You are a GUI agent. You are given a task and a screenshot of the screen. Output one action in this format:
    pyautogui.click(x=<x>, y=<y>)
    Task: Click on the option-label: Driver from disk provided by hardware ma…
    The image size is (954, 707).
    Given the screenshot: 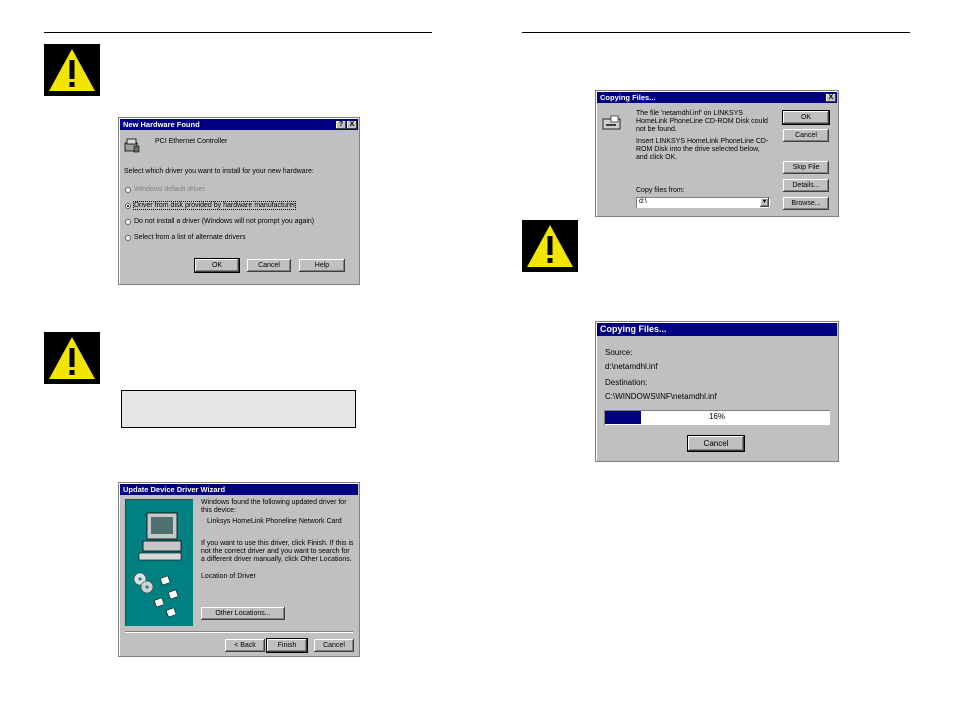 What is the action you would take?
    pyautogui.click(x=214, y=205)
    